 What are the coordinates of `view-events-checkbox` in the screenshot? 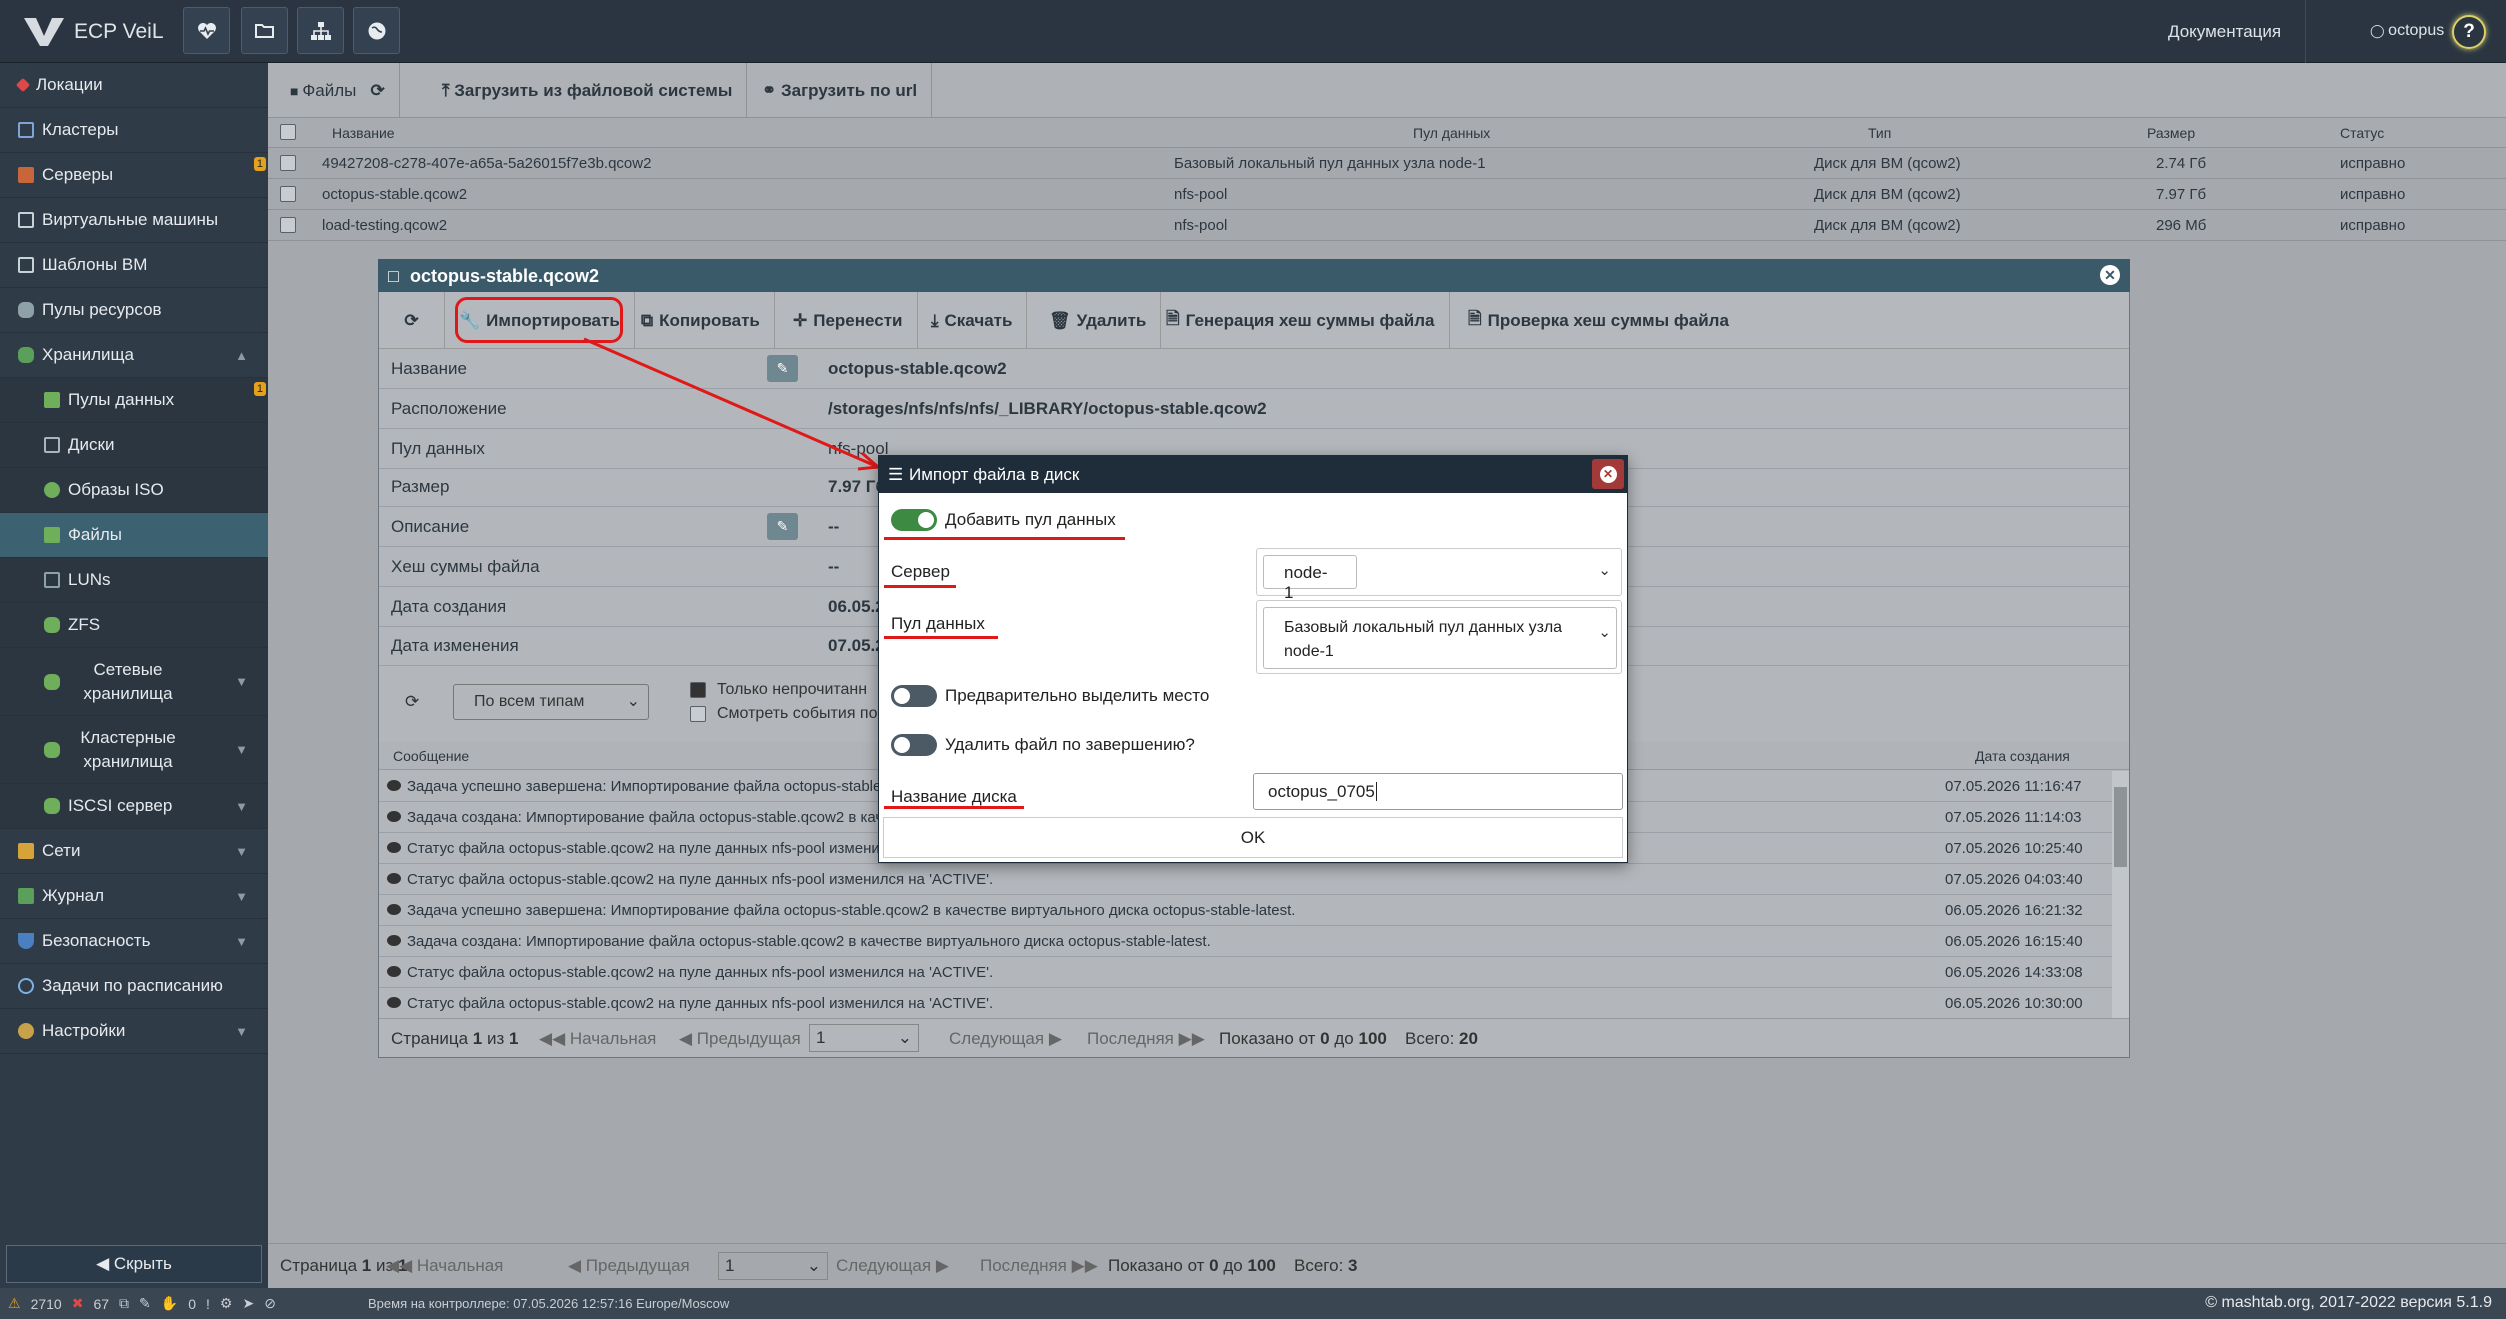 It's located at (698, 714).